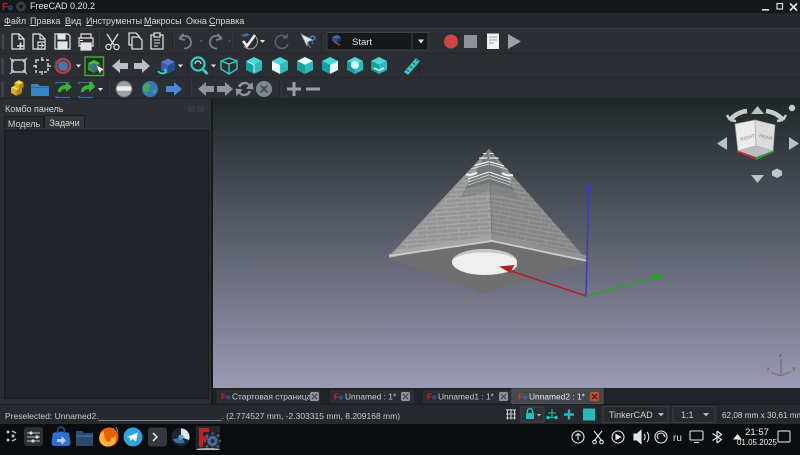 This screenshot has height=455, width=800. Describe the element at coordinates (371, 397) in the screenshot. I see `svg-text: Unnamed : 1*` at that location.